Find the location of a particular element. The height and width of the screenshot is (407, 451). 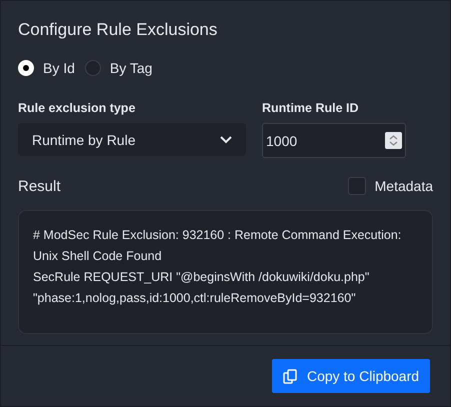

rule-id-field: 1000 is located at coordinates (334, 140).